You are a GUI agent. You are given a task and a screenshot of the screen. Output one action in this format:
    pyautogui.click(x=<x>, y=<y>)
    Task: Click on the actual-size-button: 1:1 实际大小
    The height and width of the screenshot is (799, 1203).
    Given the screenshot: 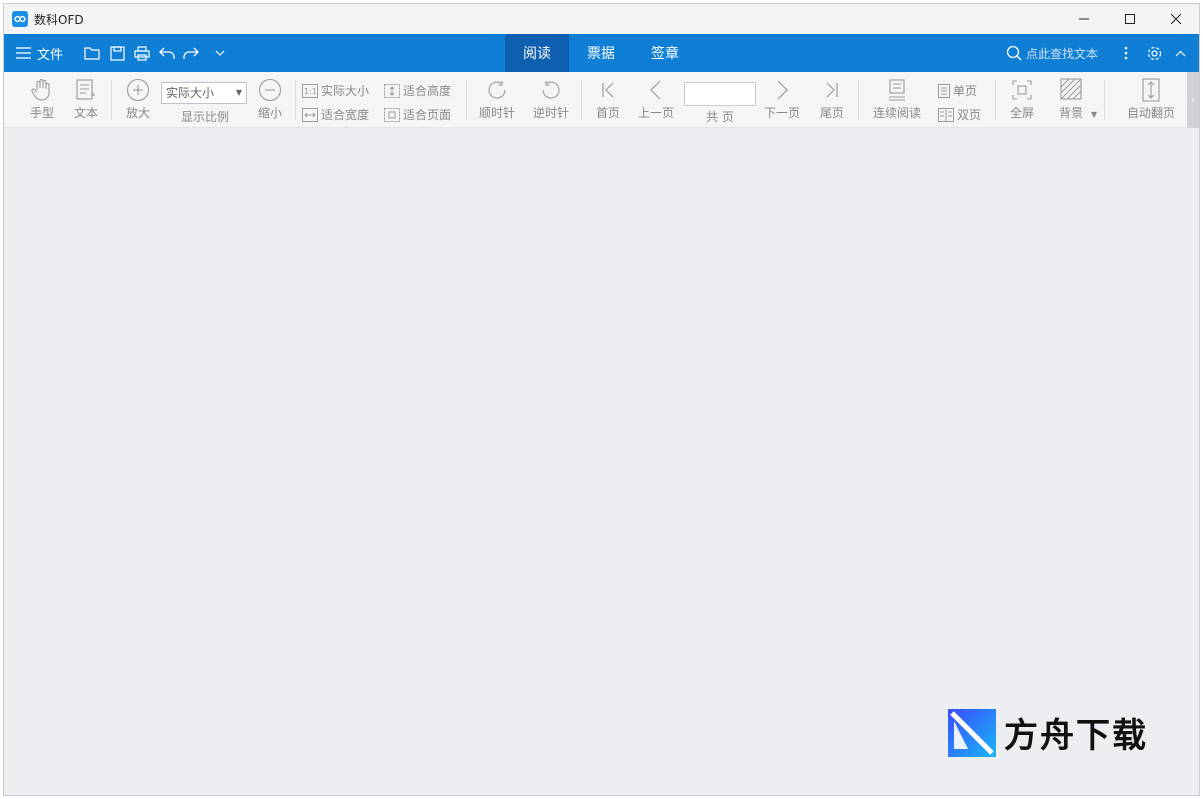 What is the action you would take?
    pyautogui.click(x=335, y=90)
    